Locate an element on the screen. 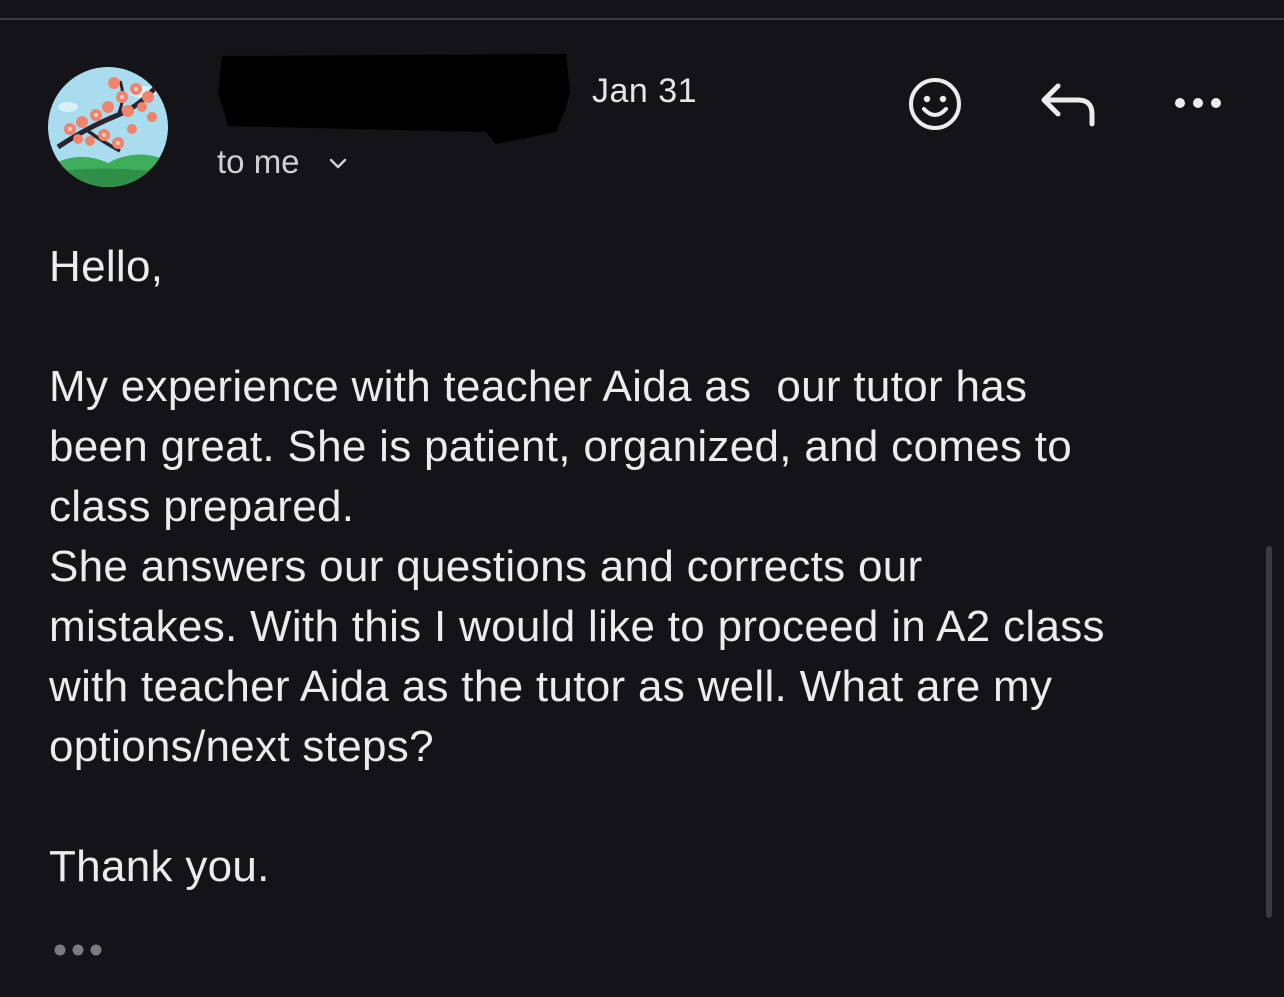 The height and width of the screenshot is (997, 1284). body-line: options/next steps? is located at coordinates (241, 746).